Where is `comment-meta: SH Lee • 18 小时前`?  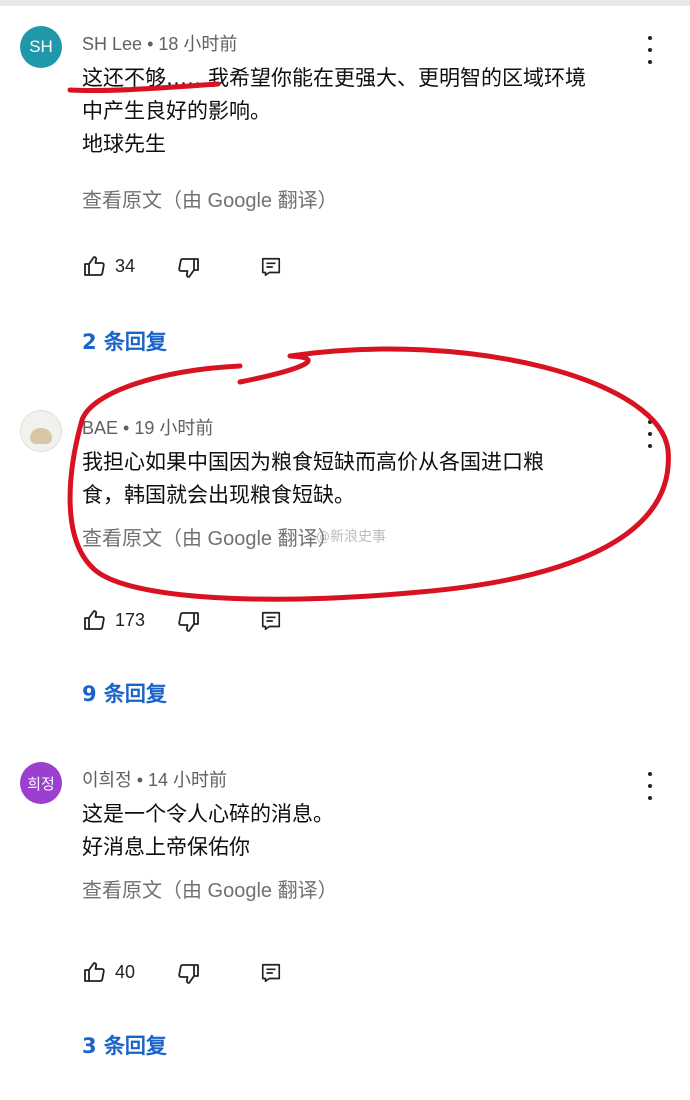 comment-meta: SH Lee • 18 小时前 is located at coordinates (159, 43).